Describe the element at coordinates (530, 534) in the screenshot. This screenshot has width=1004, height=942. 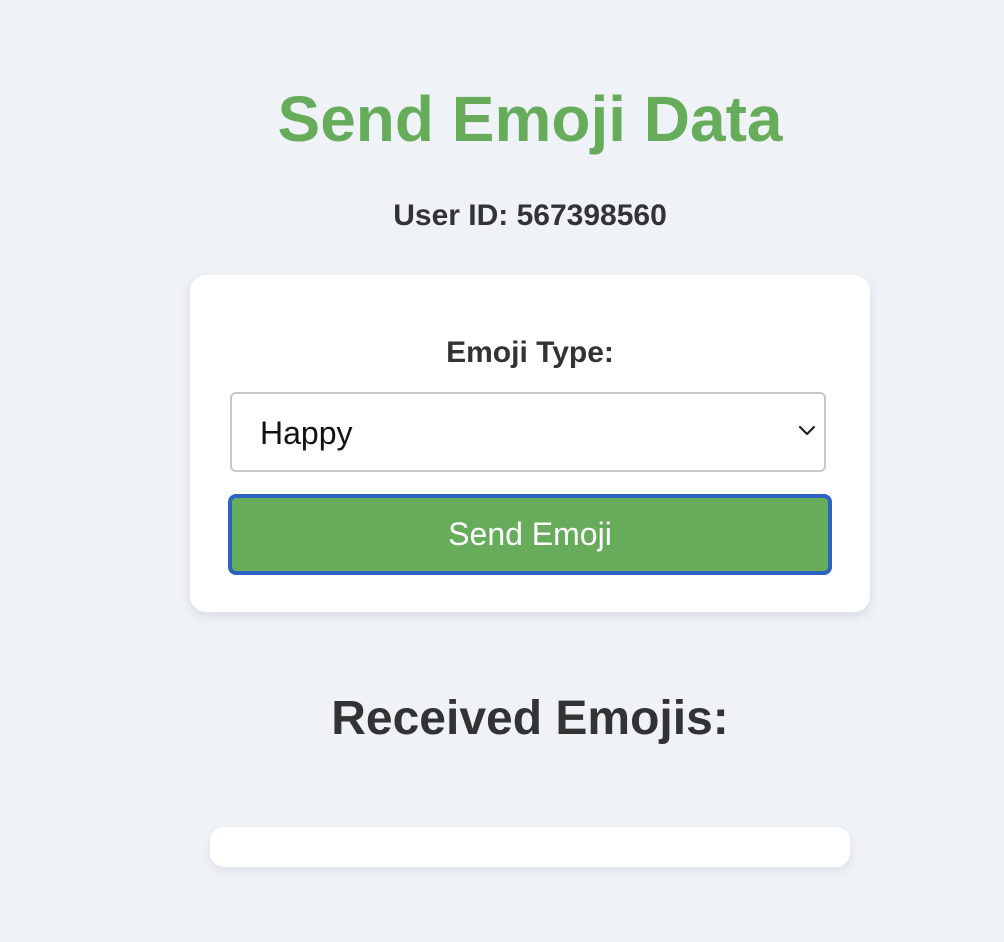
I see `send-emoji-button: Send Emoji` at that location.